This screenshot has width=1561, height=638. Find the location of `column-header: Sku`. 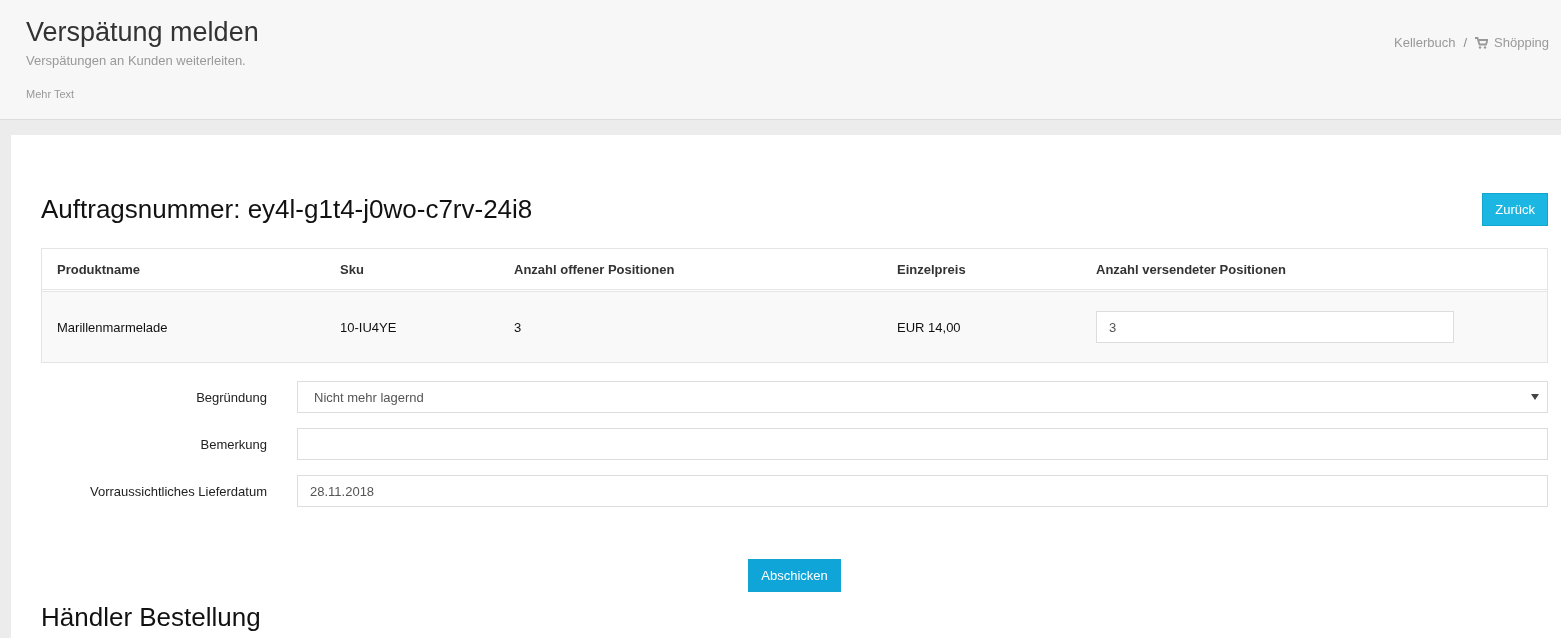

column-header: Sku is located at coordinates (352, 269).